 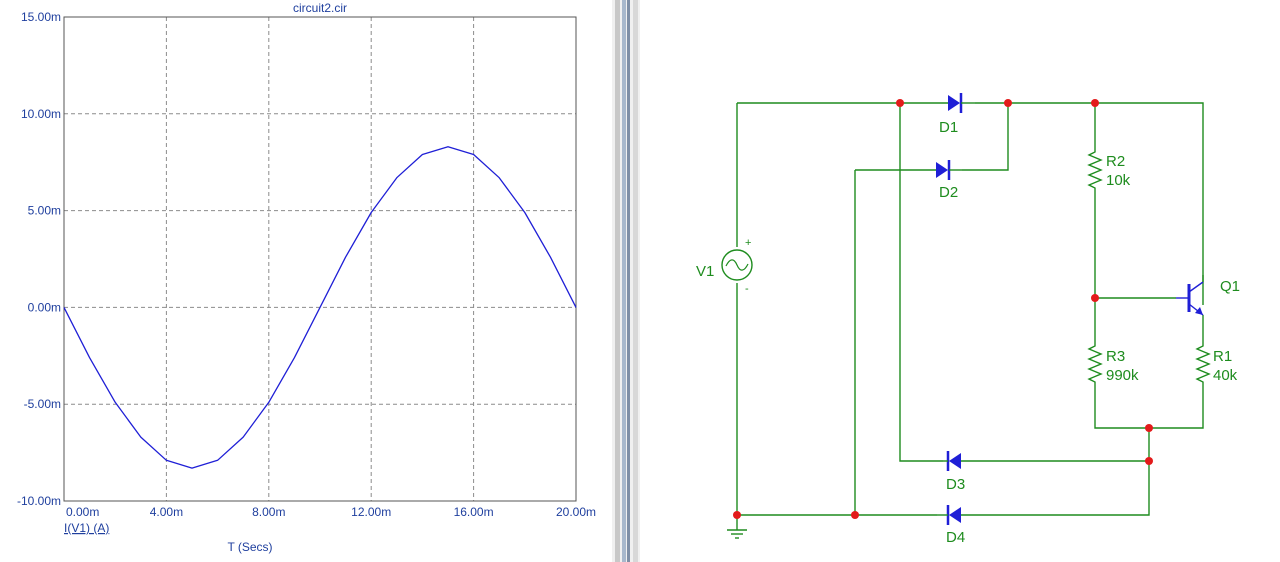 I want to click on resistor-r2, so click(x=1095, y=170).